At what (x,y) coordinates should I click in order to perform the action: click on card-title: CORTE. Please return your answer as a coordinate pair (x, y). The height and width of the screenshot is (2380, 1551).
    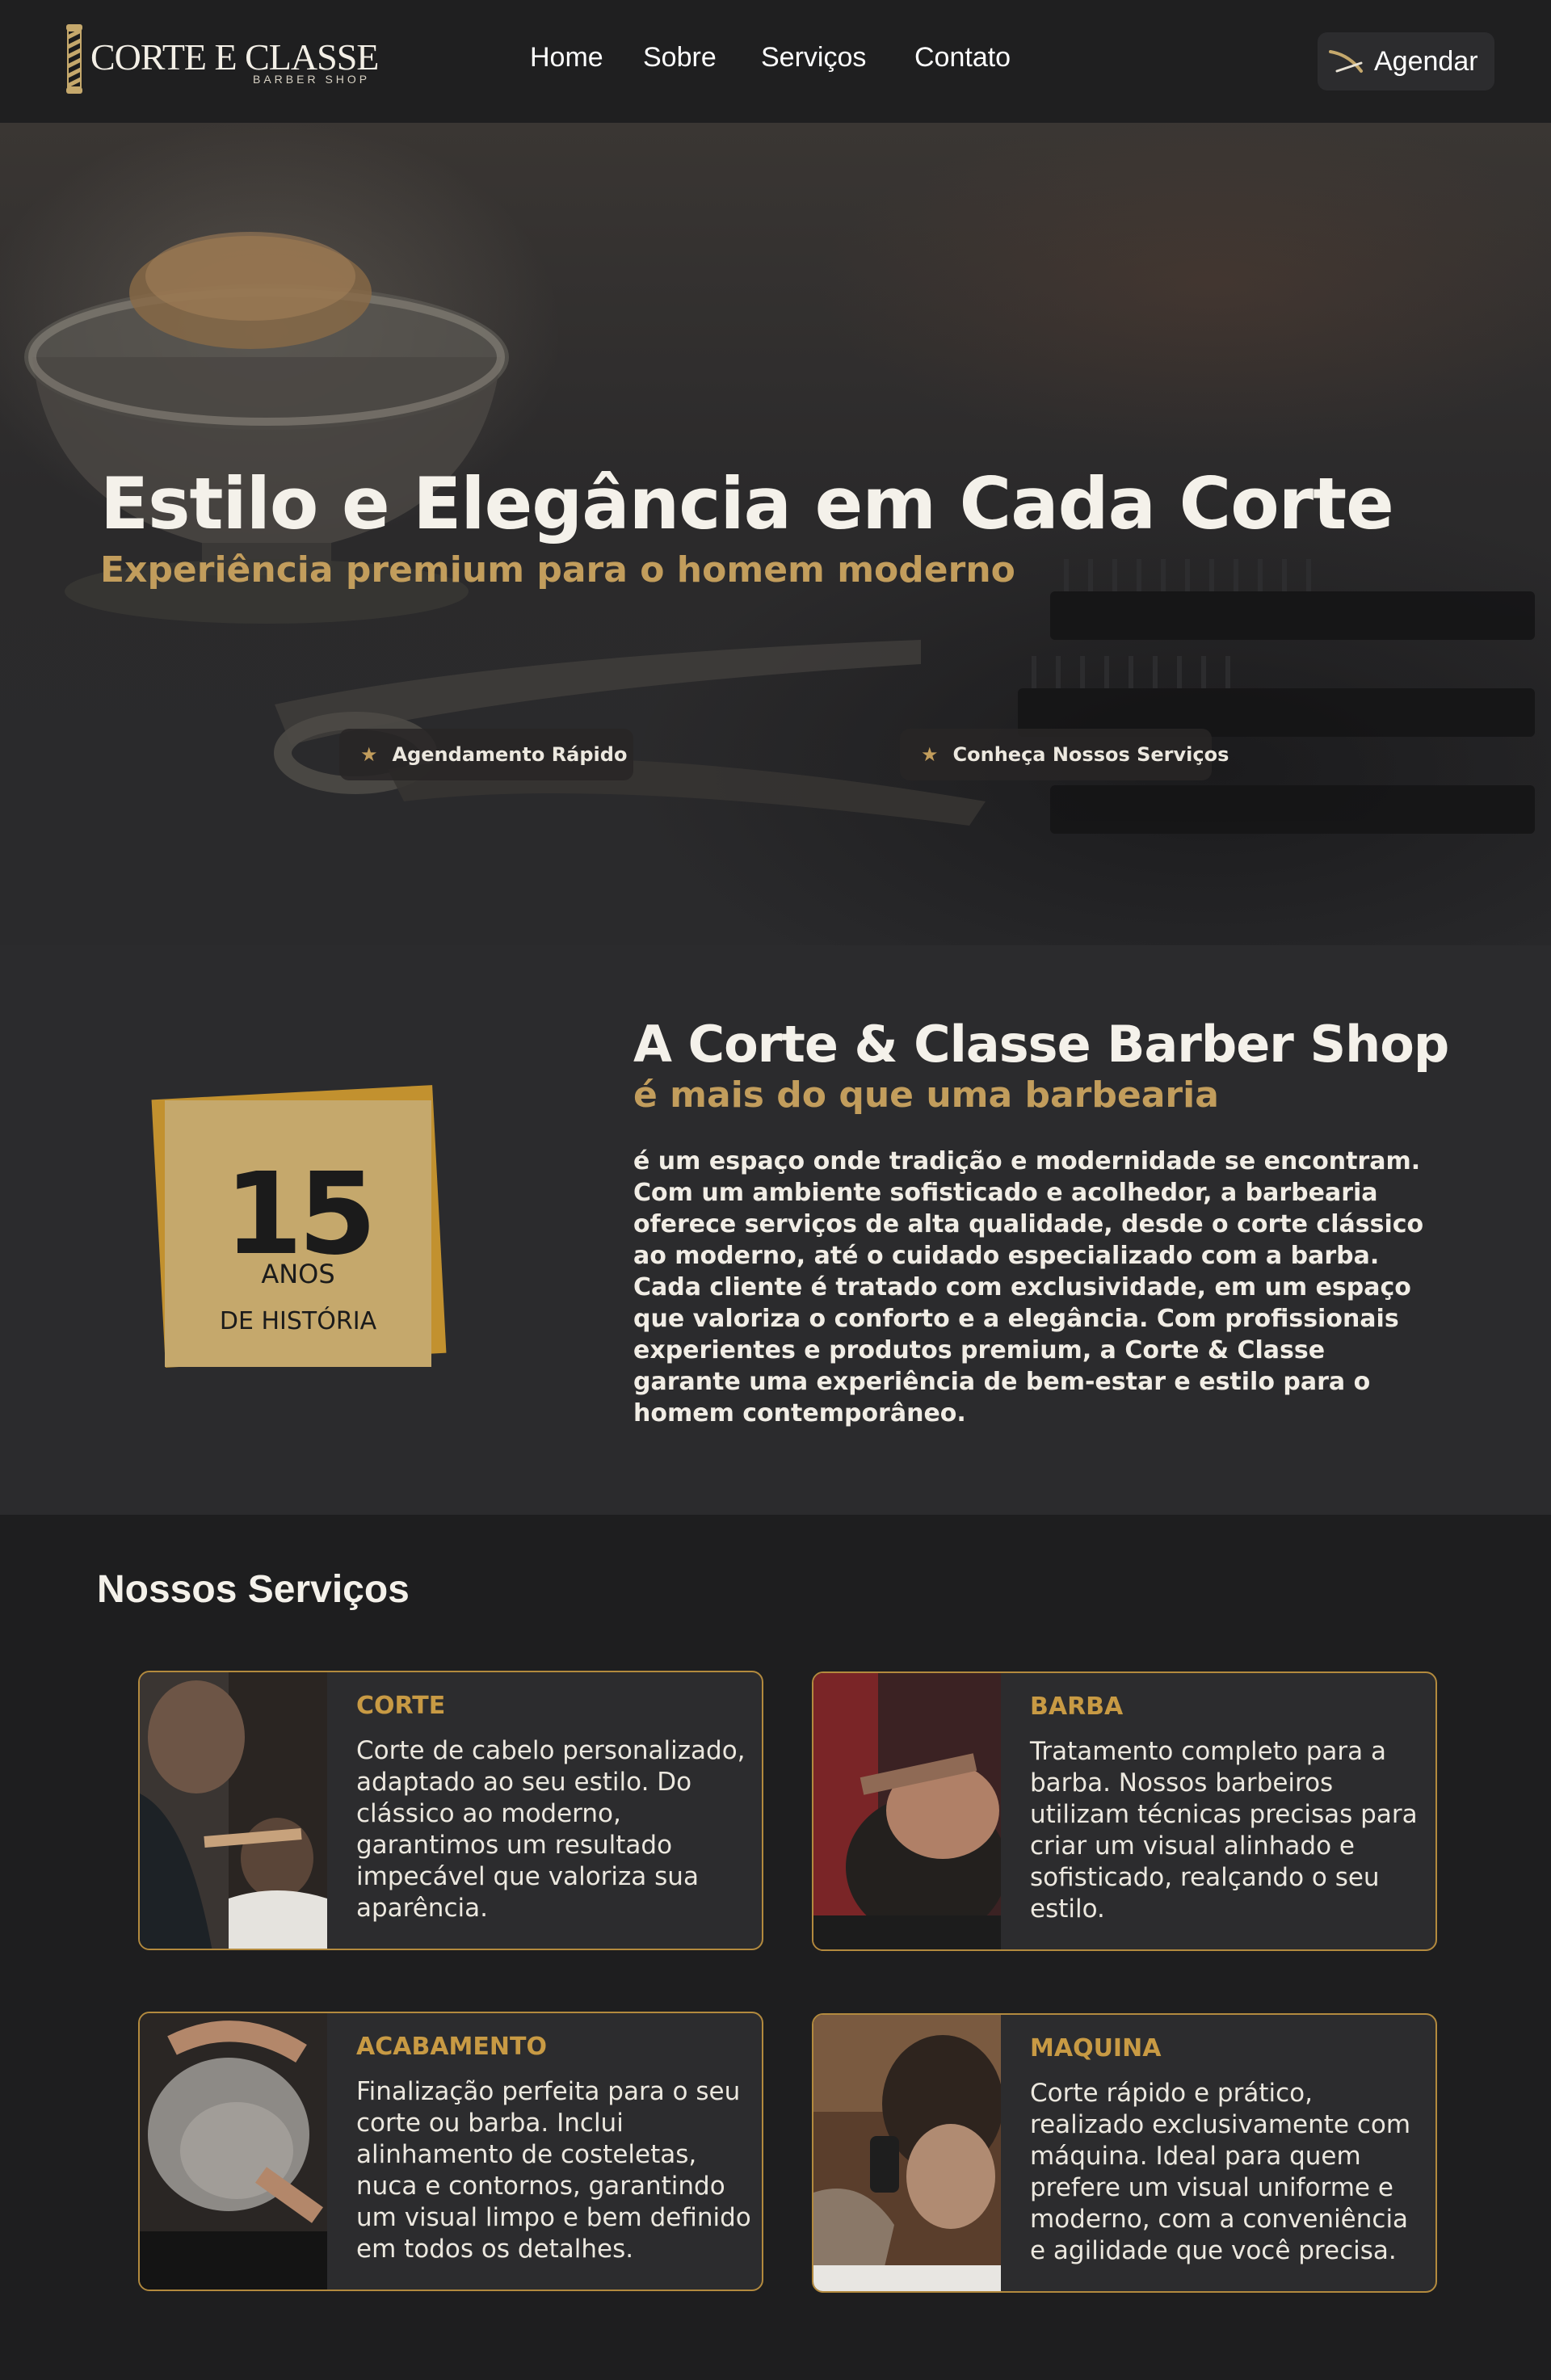
    Looking at the image, I should click on (401, 1706).